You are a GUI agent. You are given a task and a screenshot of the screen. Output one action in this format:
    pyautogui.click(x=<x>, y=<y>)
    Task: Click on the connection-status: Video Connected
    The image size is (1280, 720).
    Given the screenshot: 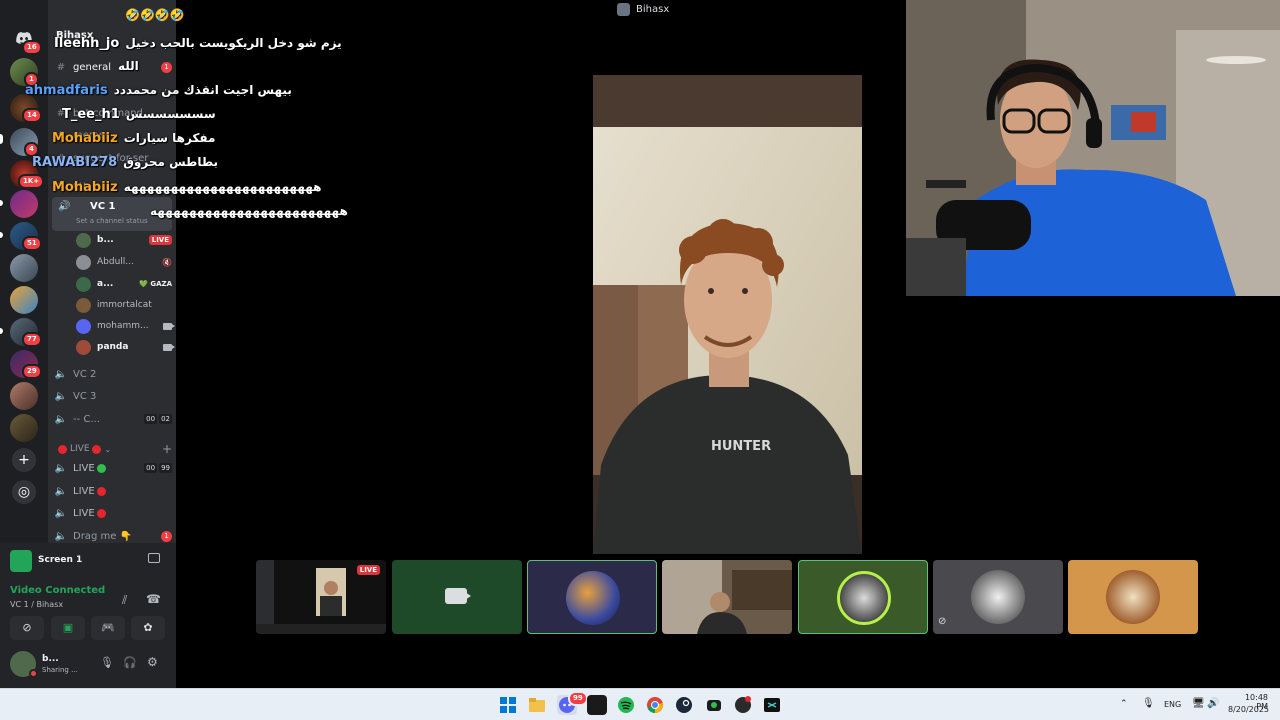 What is the action you would take?
    pyautogui.click(x=57, y=590)
    